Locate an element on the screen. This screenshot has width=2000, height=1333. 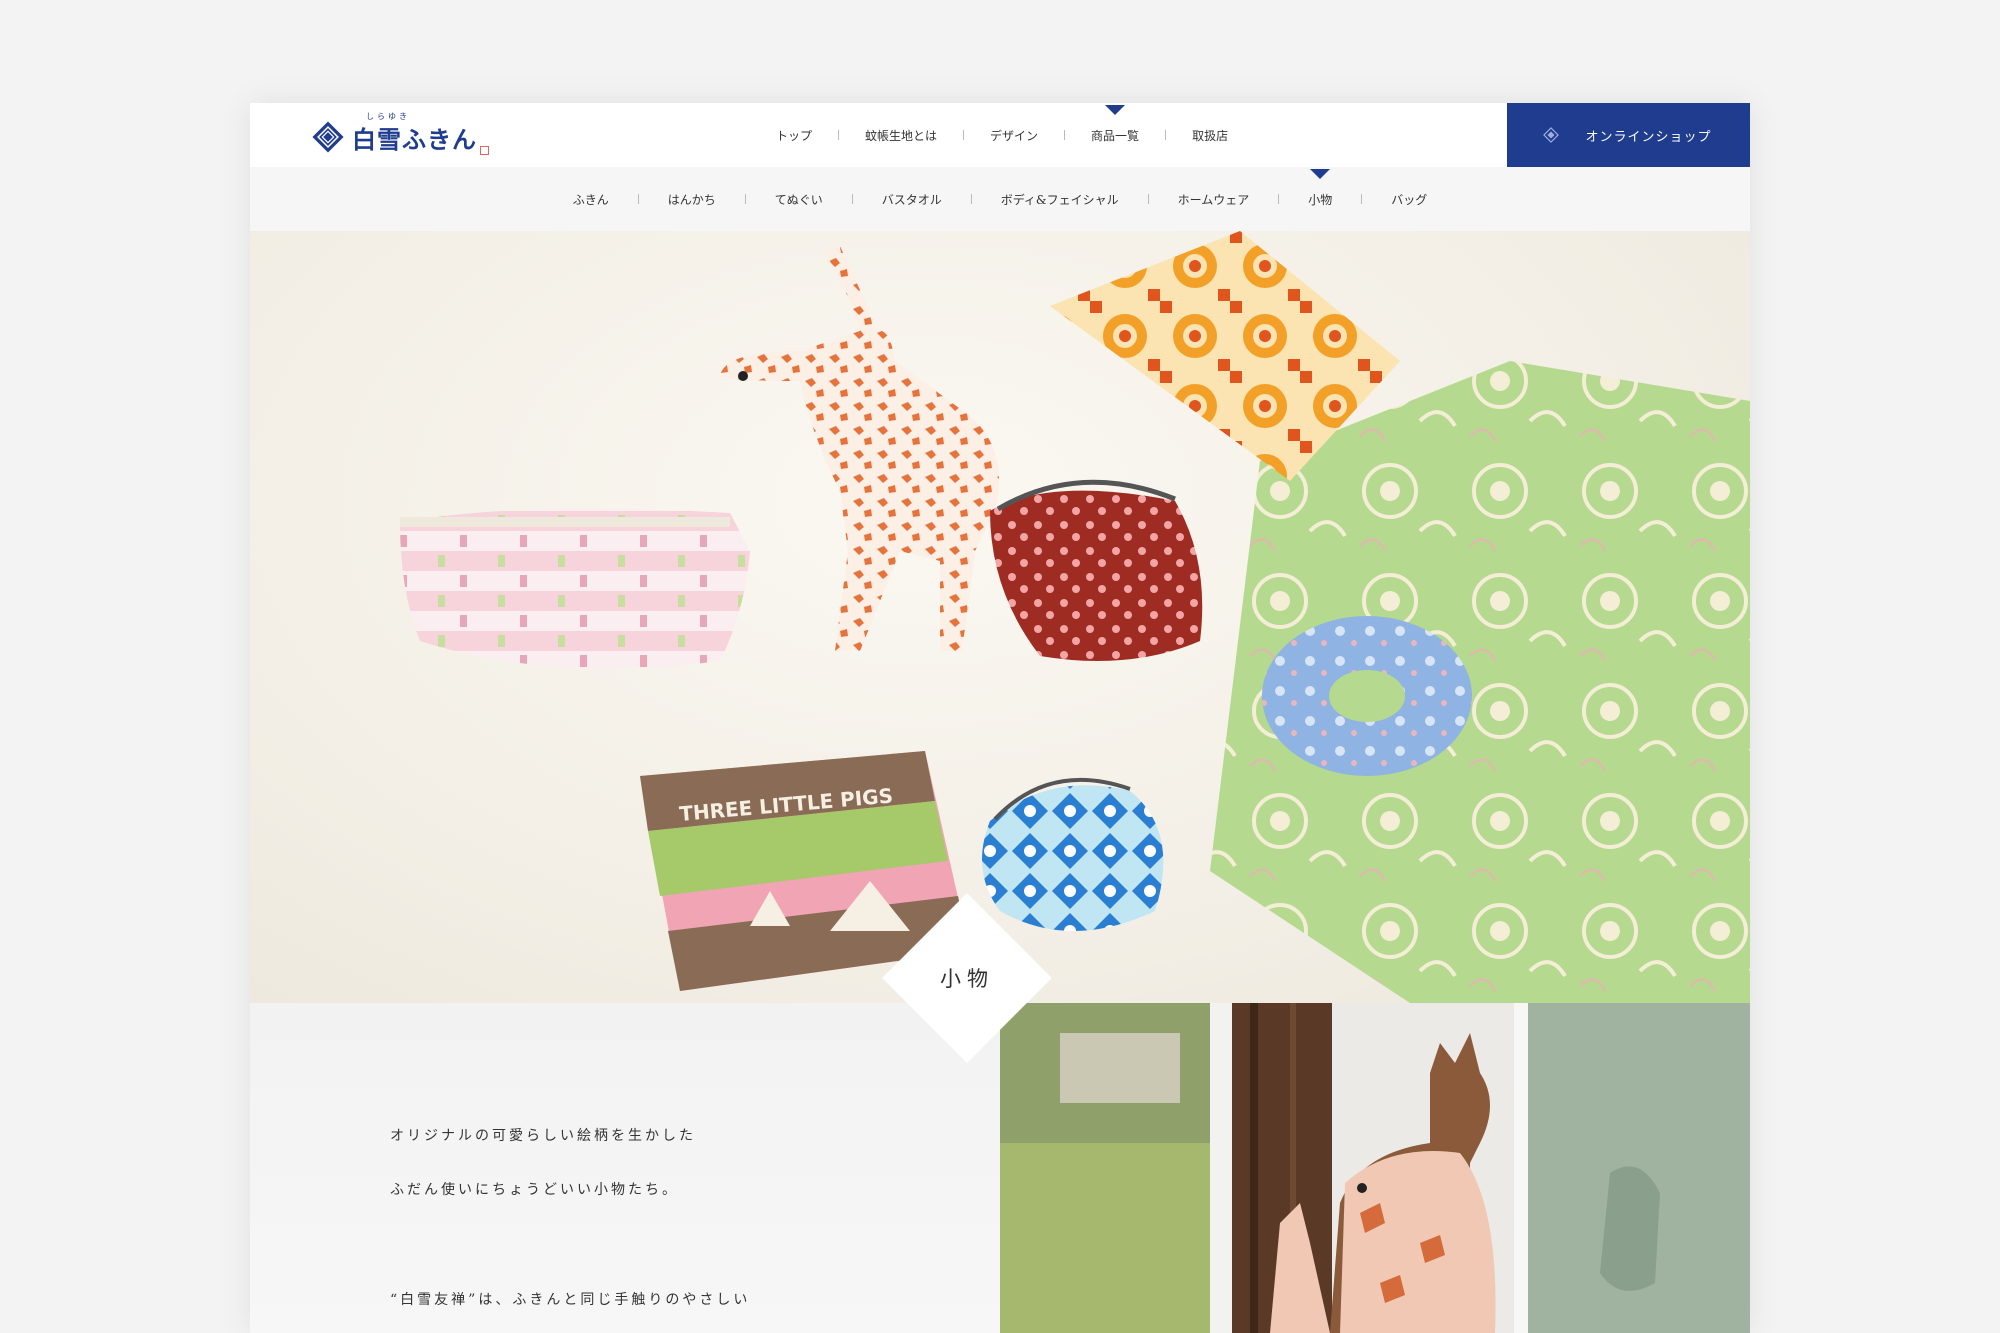
category-komono: 小物 is located at coordinates (1320, 188).